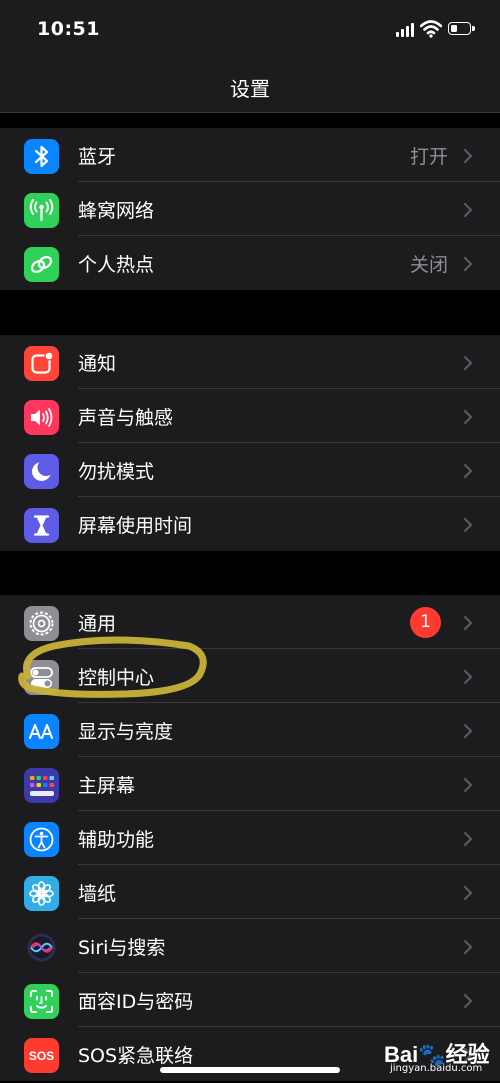 The width and height of the screenshot is (500, 1083). Describe the element at coordinates (250, 838) in the screenshot. I see `settings-row-accessibility: 辅助功能` at that location.